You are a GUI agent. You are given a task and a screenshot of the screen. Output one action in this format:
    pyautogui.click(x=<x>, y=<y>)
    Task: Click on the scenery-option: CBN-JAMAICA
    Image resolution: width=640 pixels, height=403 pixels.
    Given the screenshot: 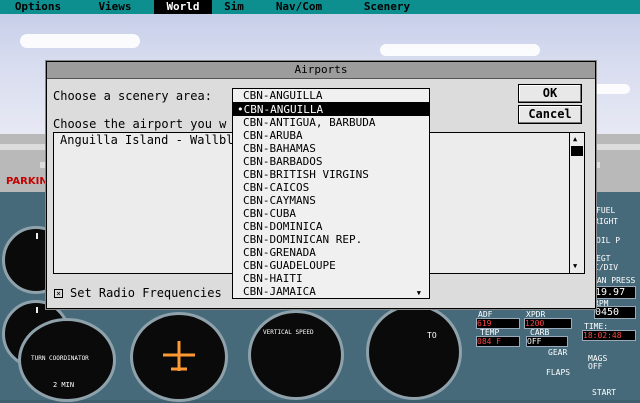 What is the action you would take?
    pyautogui.click(x=331, y=291)
    